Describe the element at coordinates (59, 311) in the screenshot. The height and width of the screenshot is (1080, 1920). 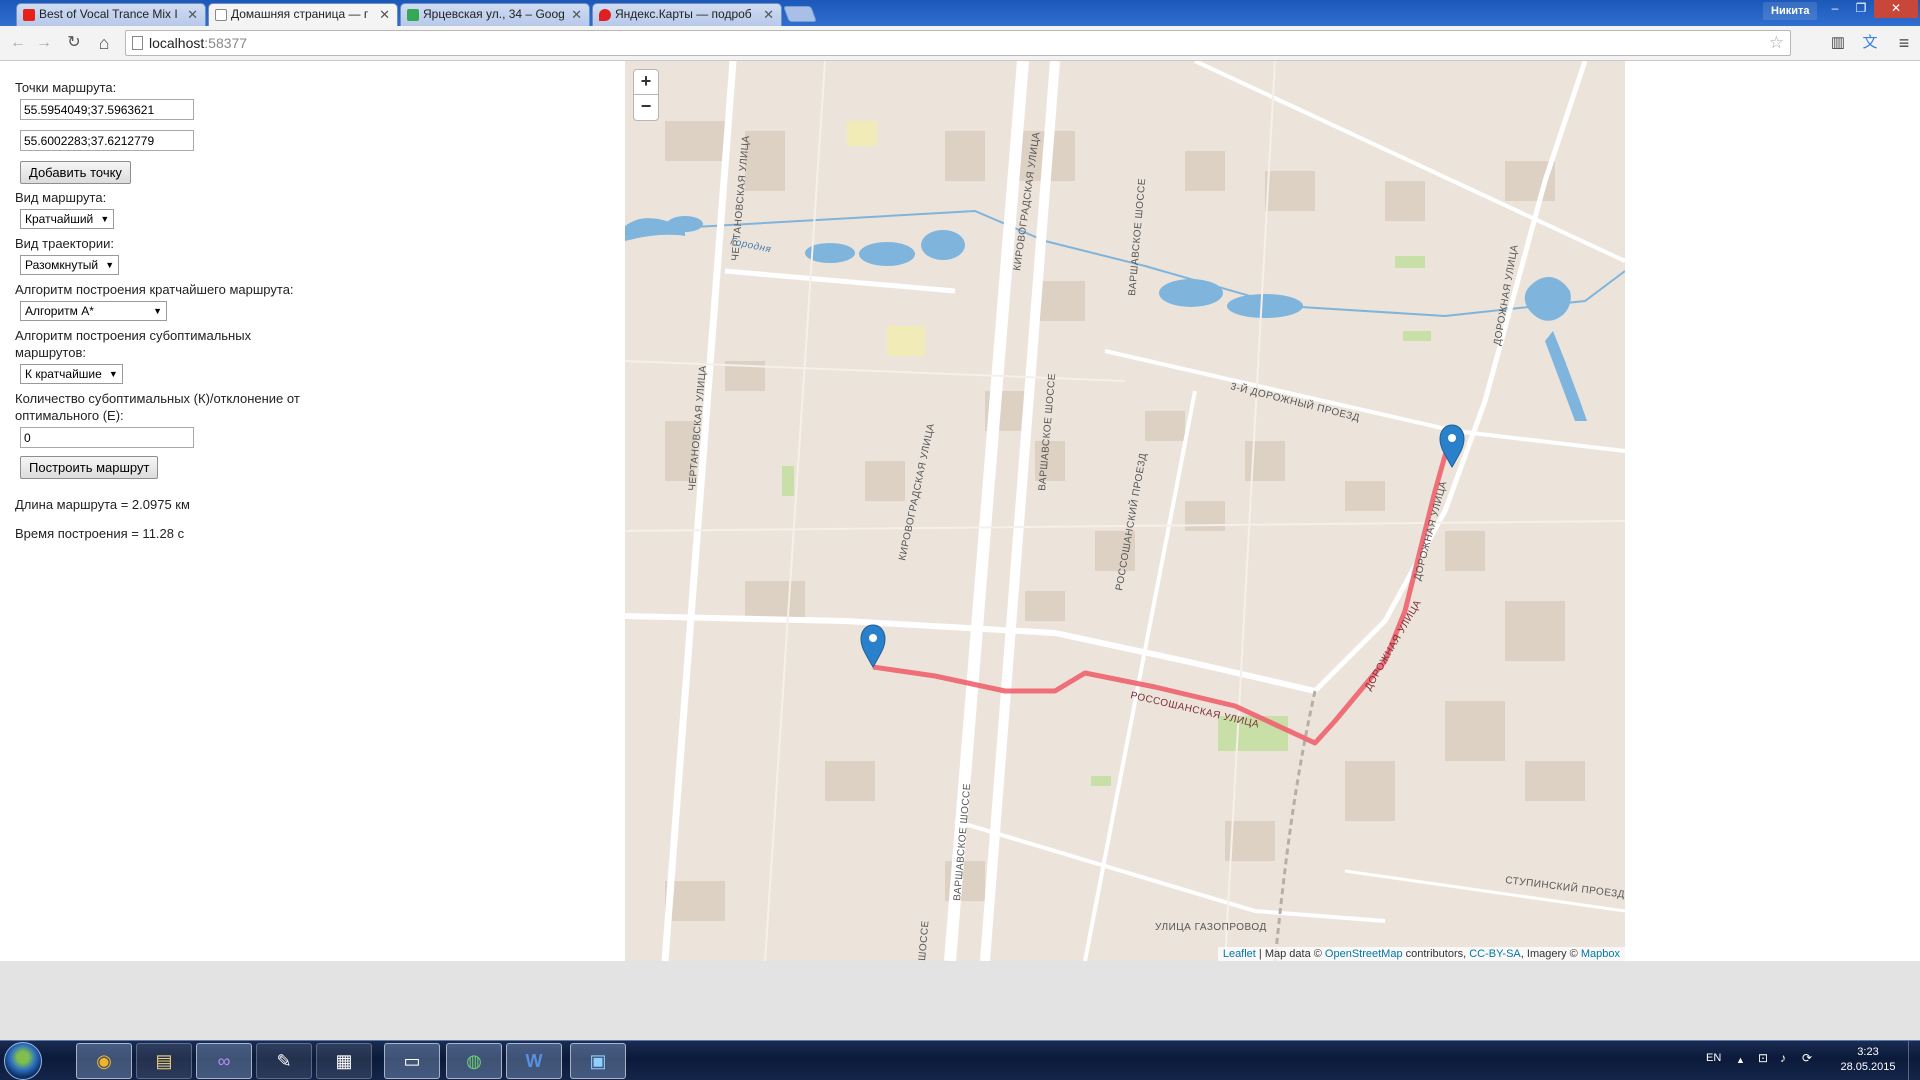
I see `shortest-algo-value: Алгоритм A*` at that location.